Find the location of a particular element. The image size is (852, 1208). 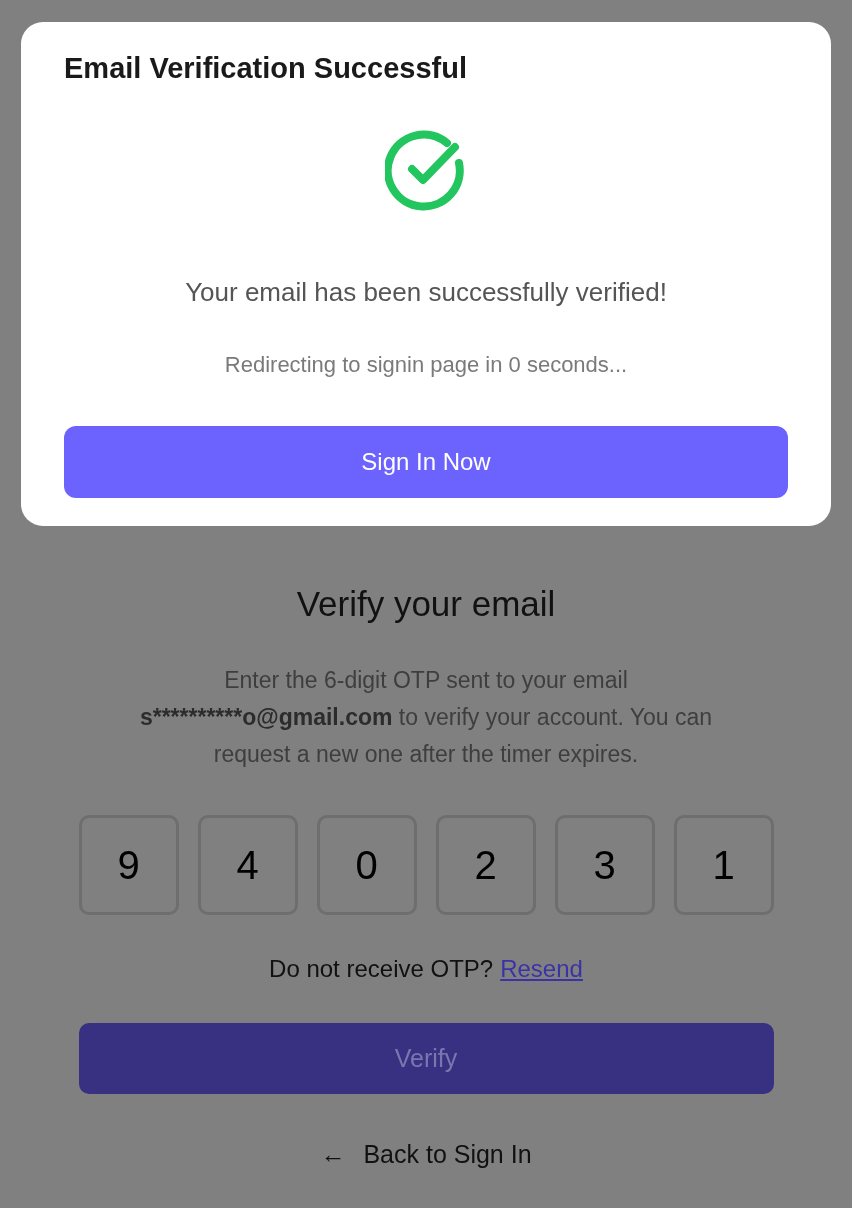

check-circle-icon is located at coordinates (426, 170).